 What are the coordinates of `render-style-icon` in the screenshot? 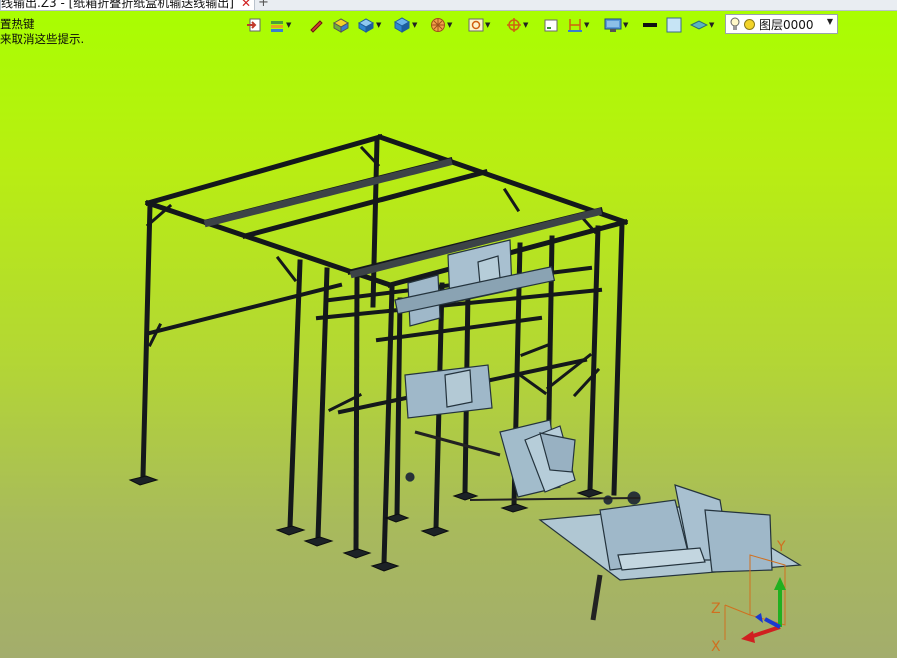 It's located at (402, 25).